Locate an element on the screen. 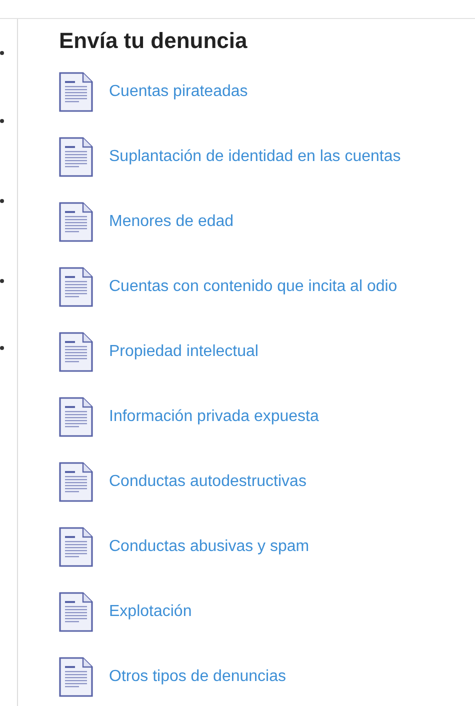 Image resolution: width=475 pixels, height=706 pixels. report-link: Conductas autodestructivas is located at coordinates (207, 482).